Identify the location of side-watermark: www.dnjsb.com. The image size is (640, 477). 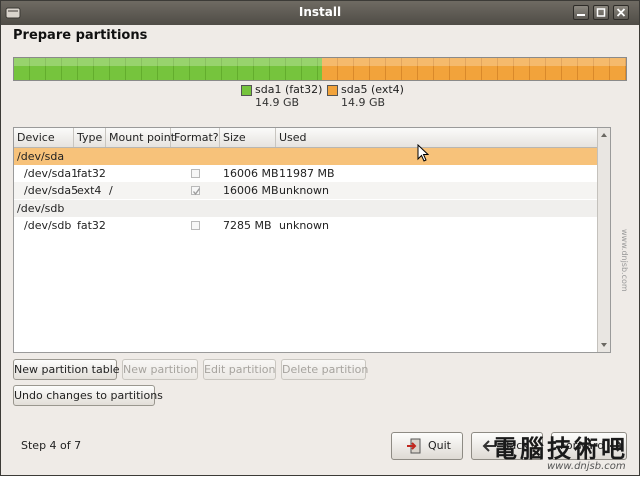
(624, 260).